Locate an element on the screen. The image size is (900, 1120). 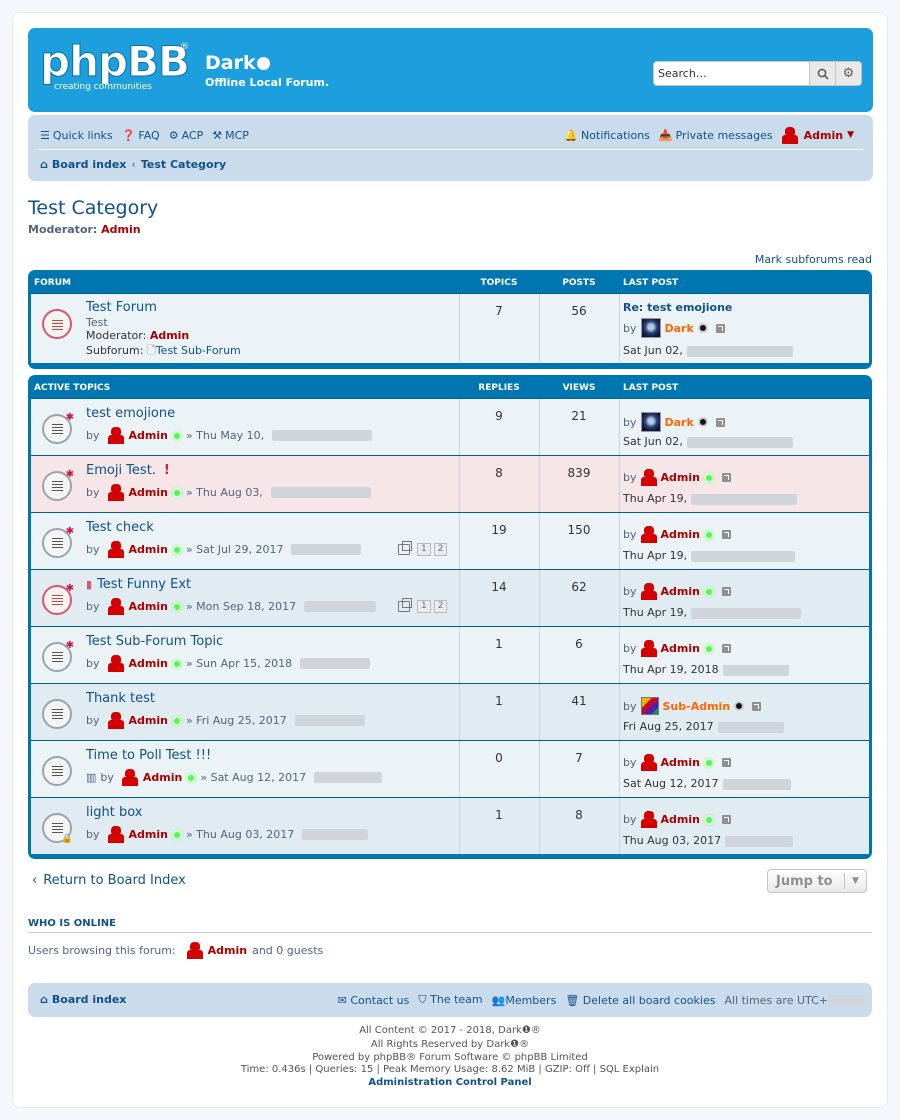
acp-link-footer: Administration Control Panel is located at coordinates (450, 1082).